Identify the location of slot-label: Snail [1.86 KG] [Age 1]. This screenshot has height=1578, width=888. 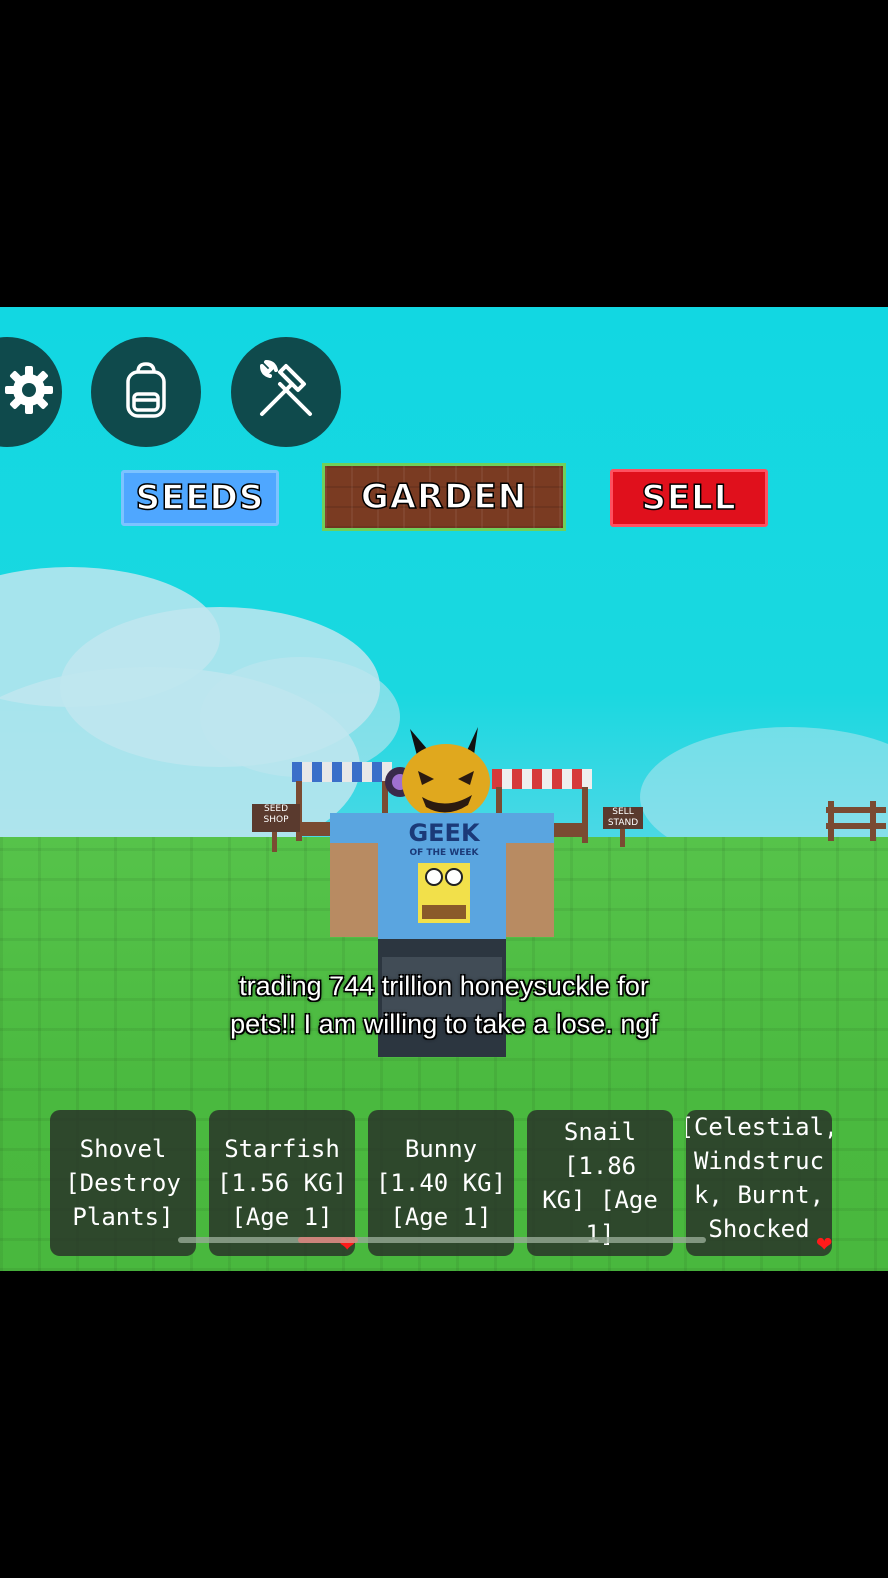
(600, 1183).